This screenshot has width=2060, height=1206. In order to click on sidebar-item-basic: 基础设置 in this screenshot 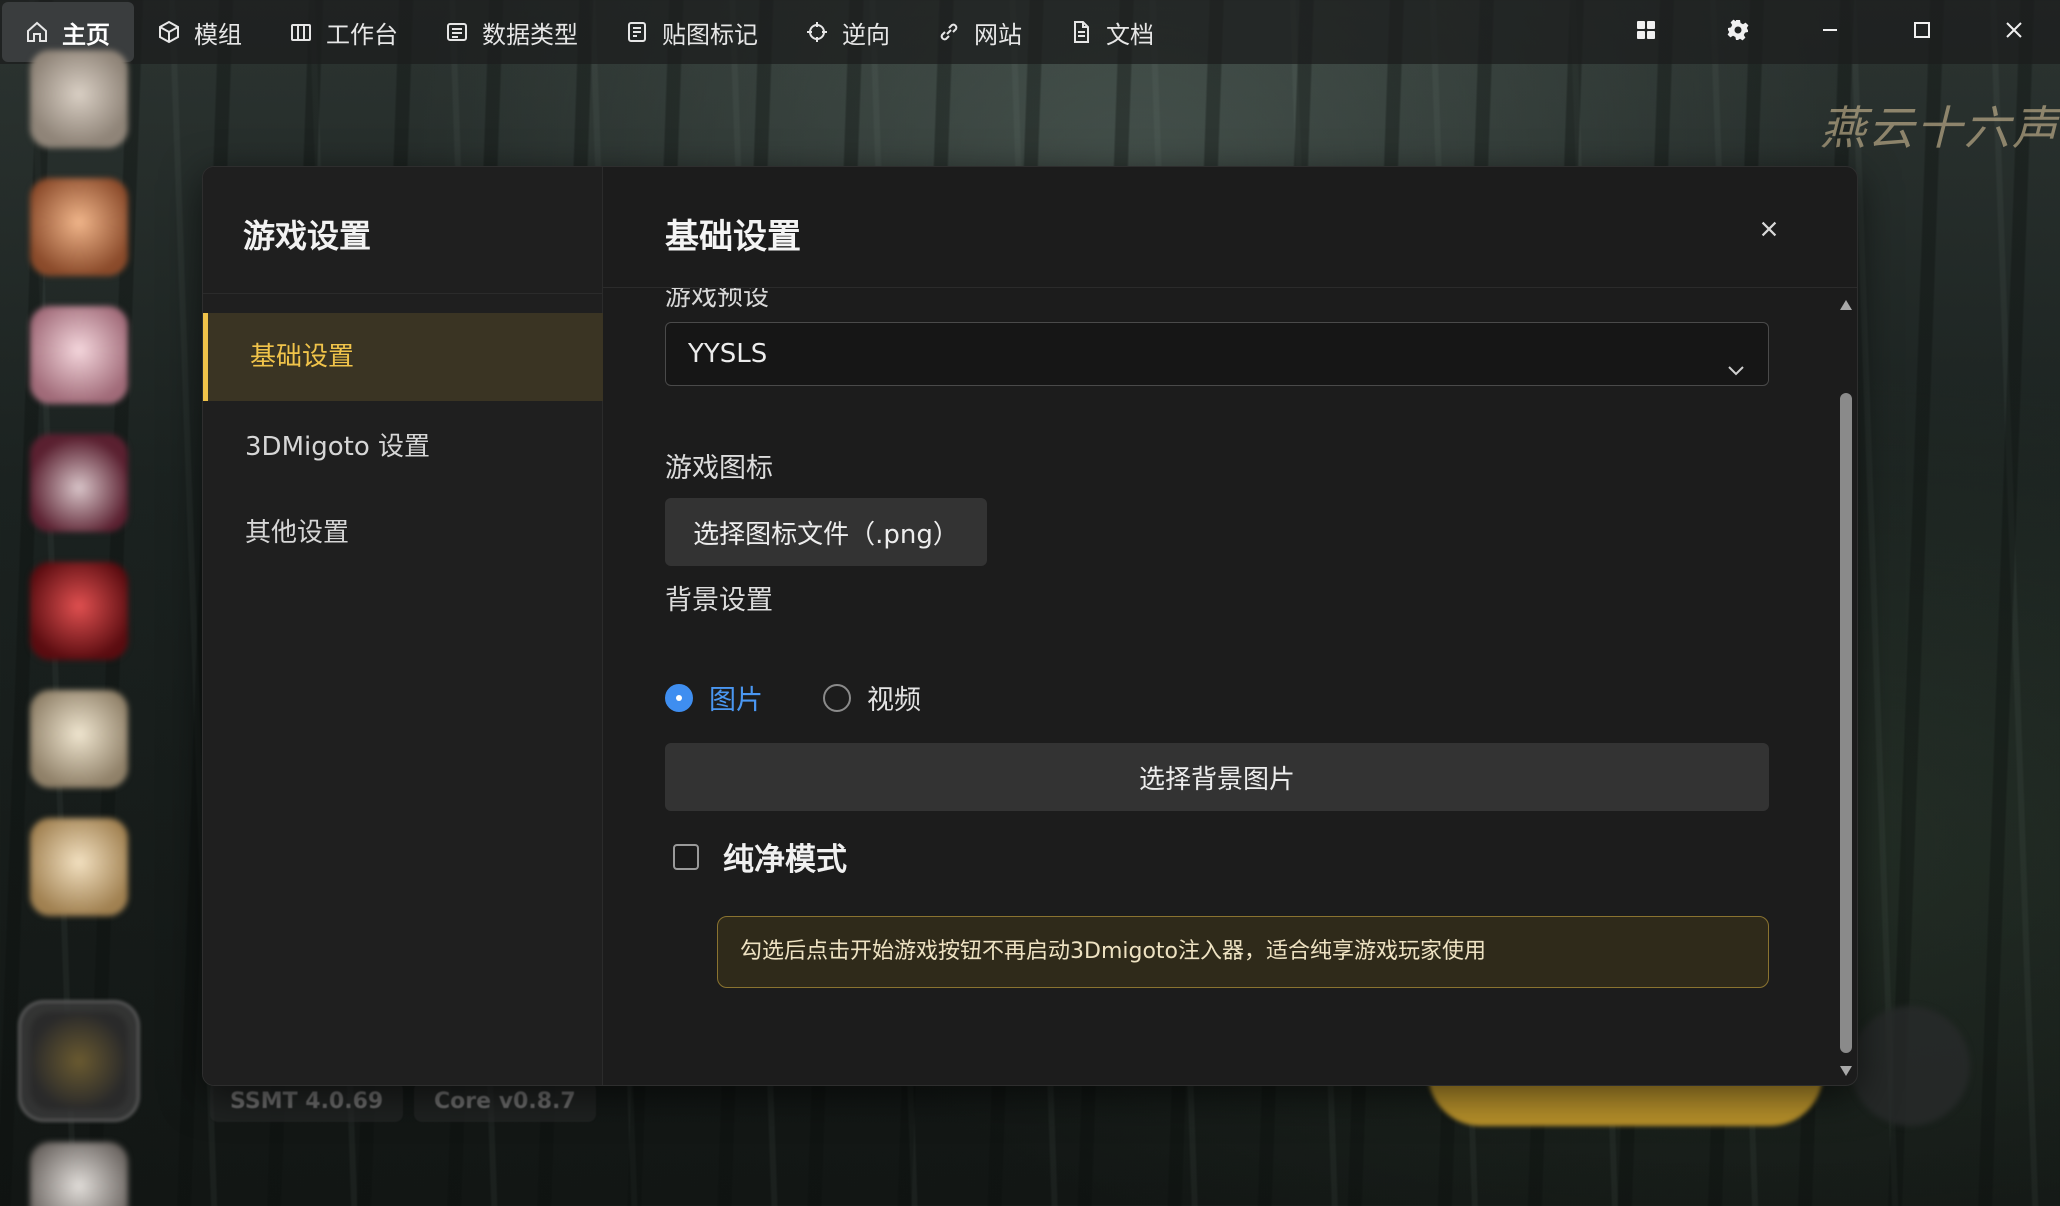, I will do `click(403, 357)`.